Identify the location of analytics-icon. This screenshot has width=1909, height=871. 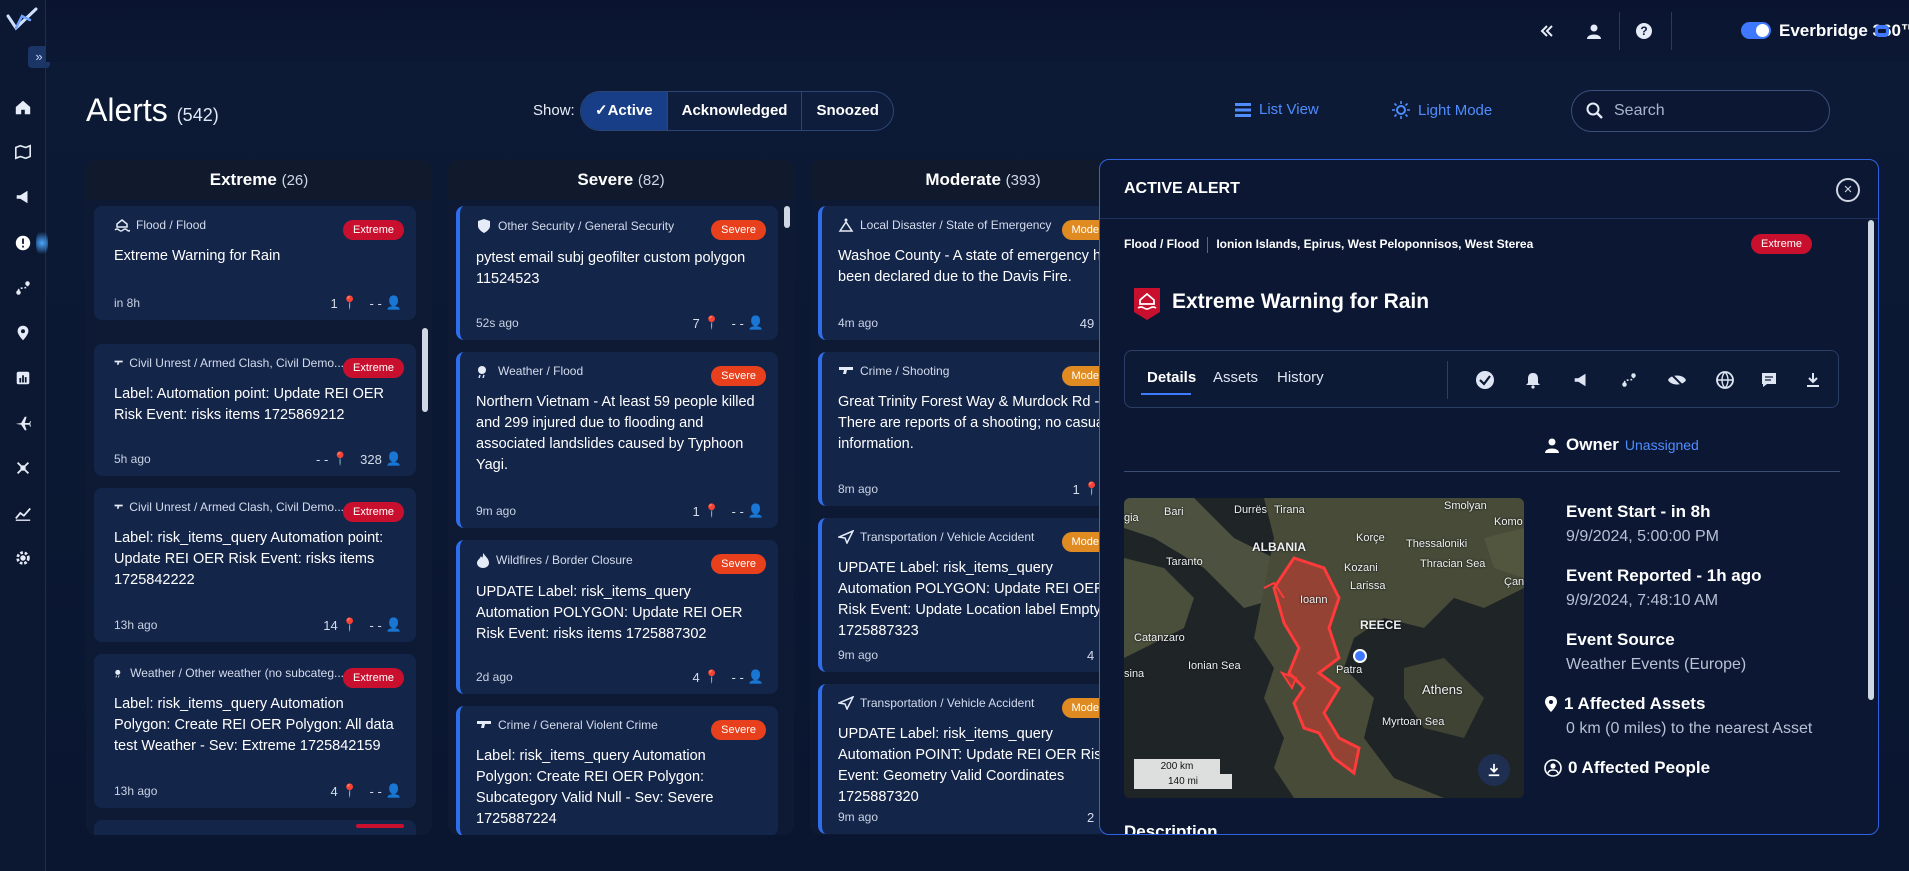
(23, 513).